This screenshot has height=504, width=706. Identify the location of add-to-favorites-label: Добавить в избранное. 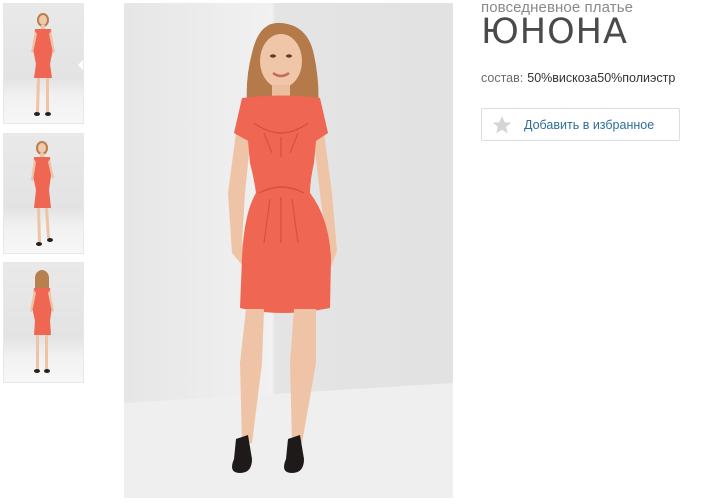
(589, 125).